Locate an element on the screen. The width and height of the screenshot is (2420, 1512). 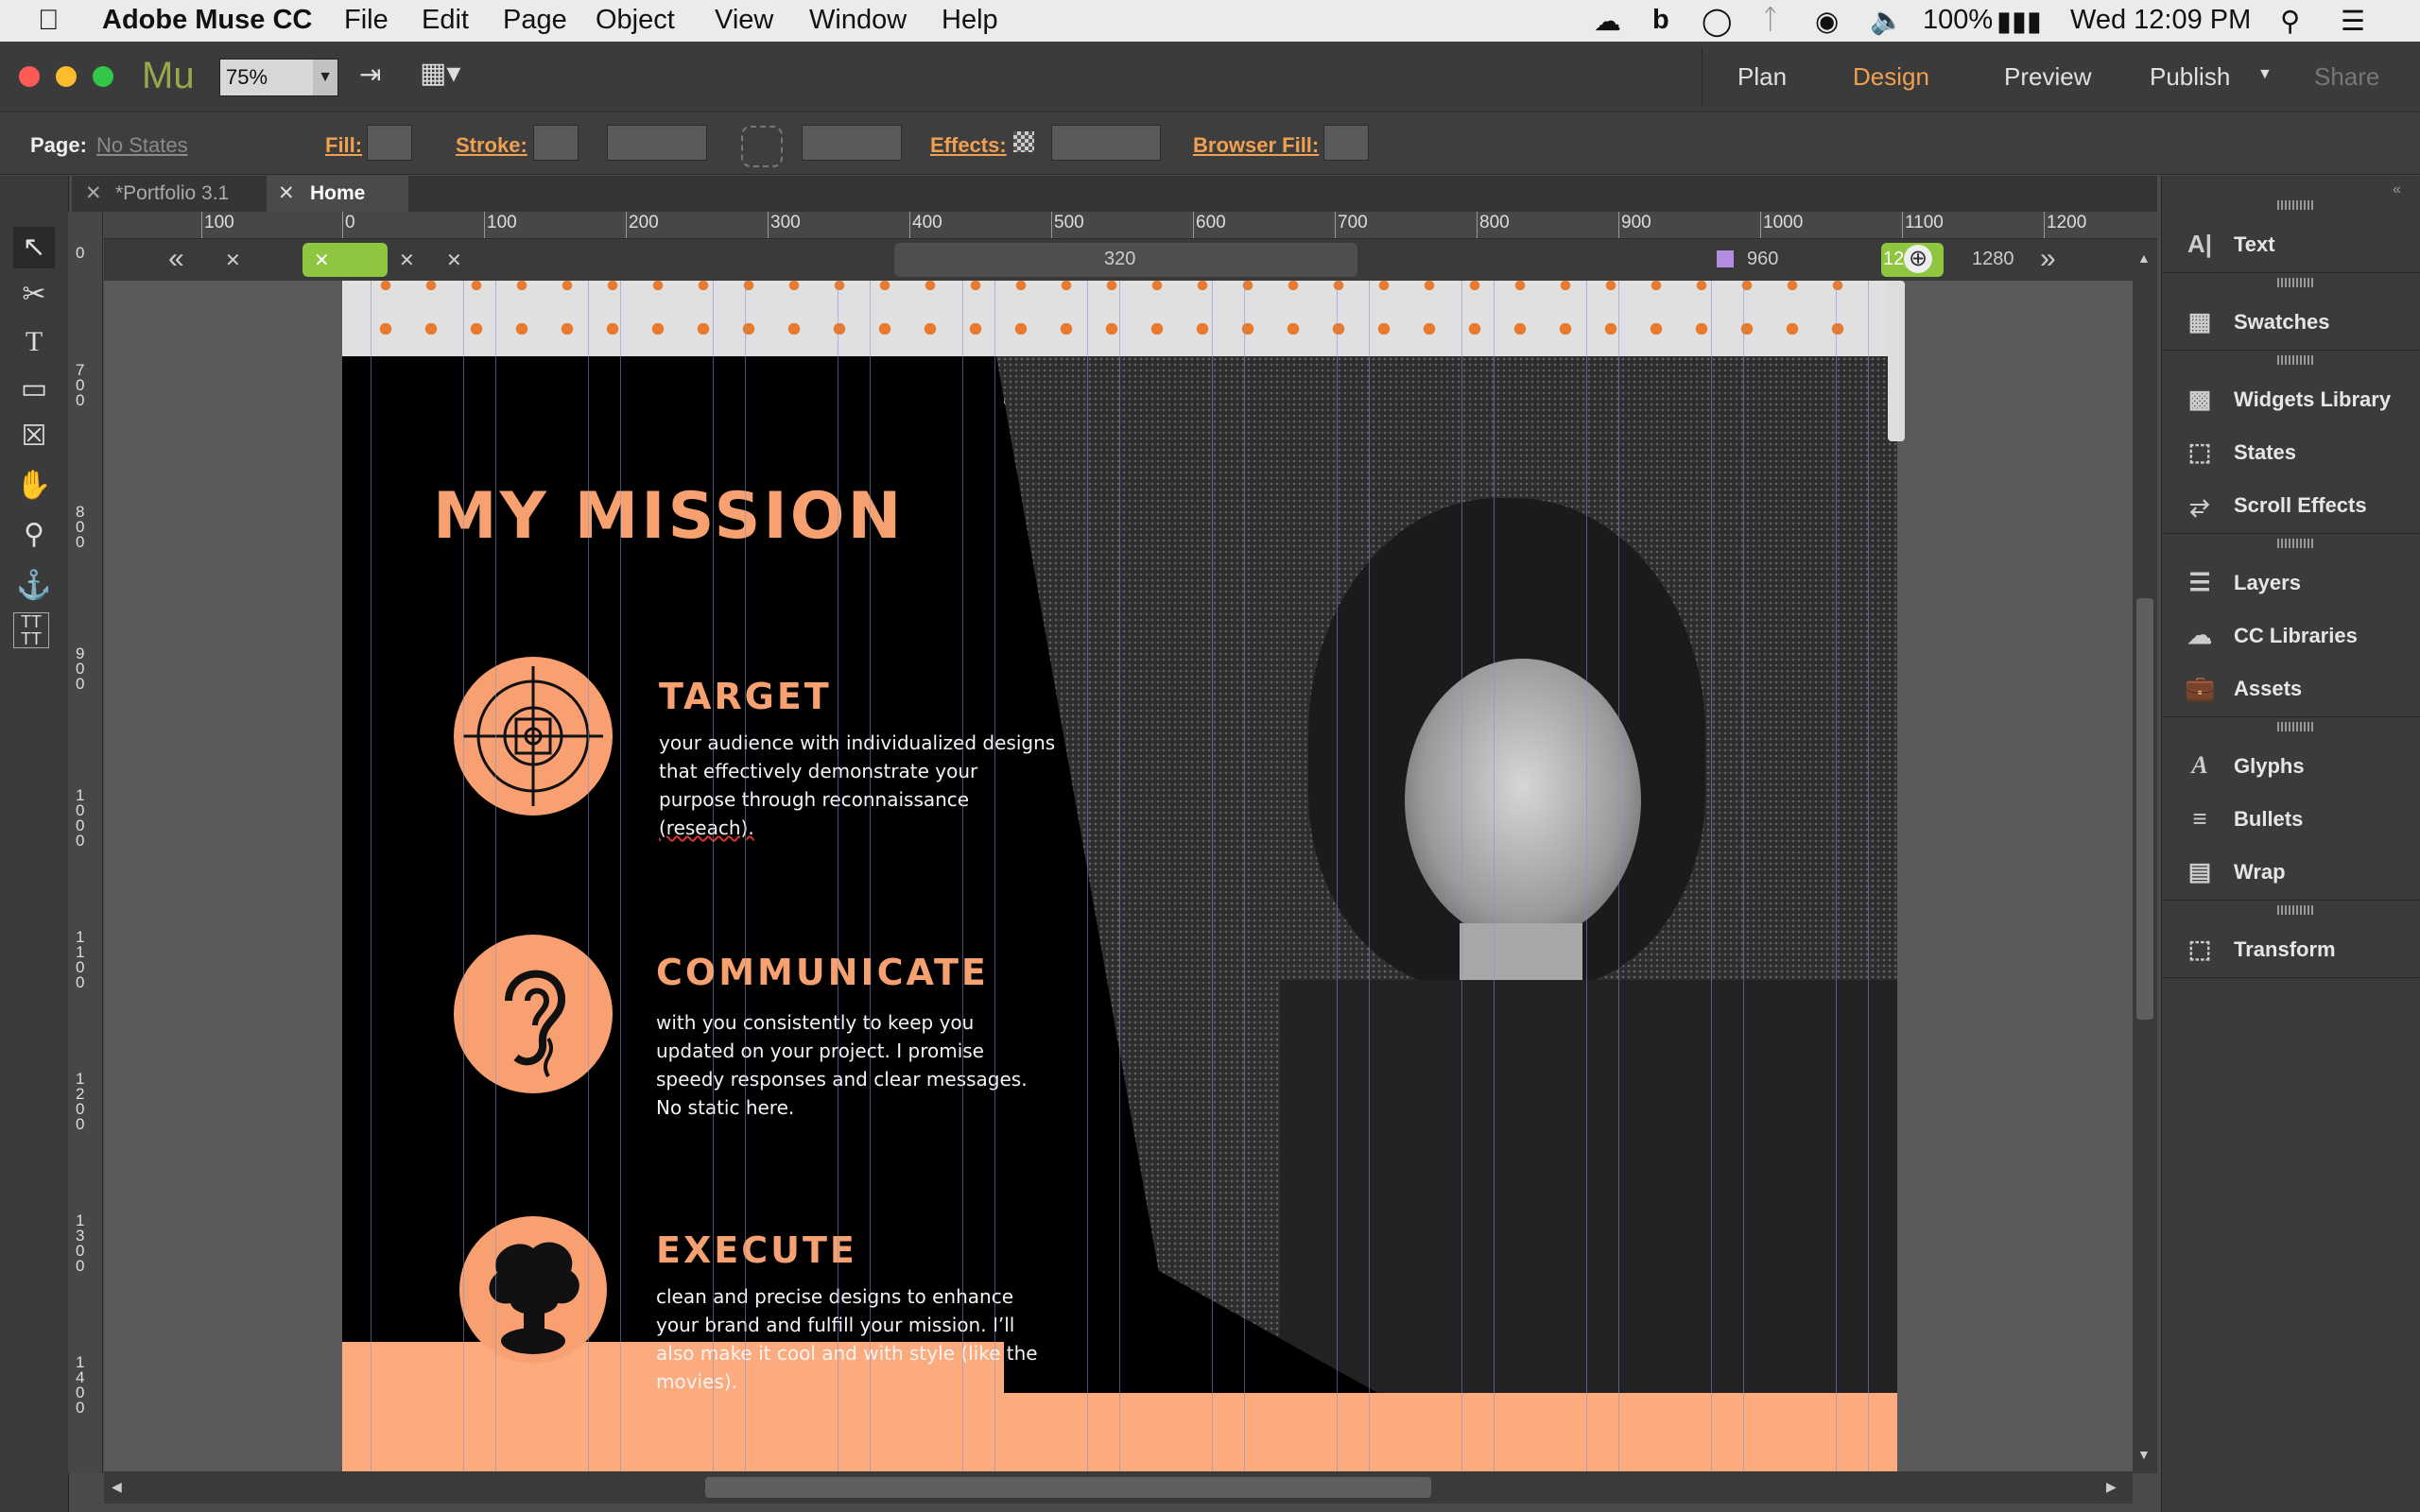
place-icon: ⇥ is located at coordinates (370, 74).